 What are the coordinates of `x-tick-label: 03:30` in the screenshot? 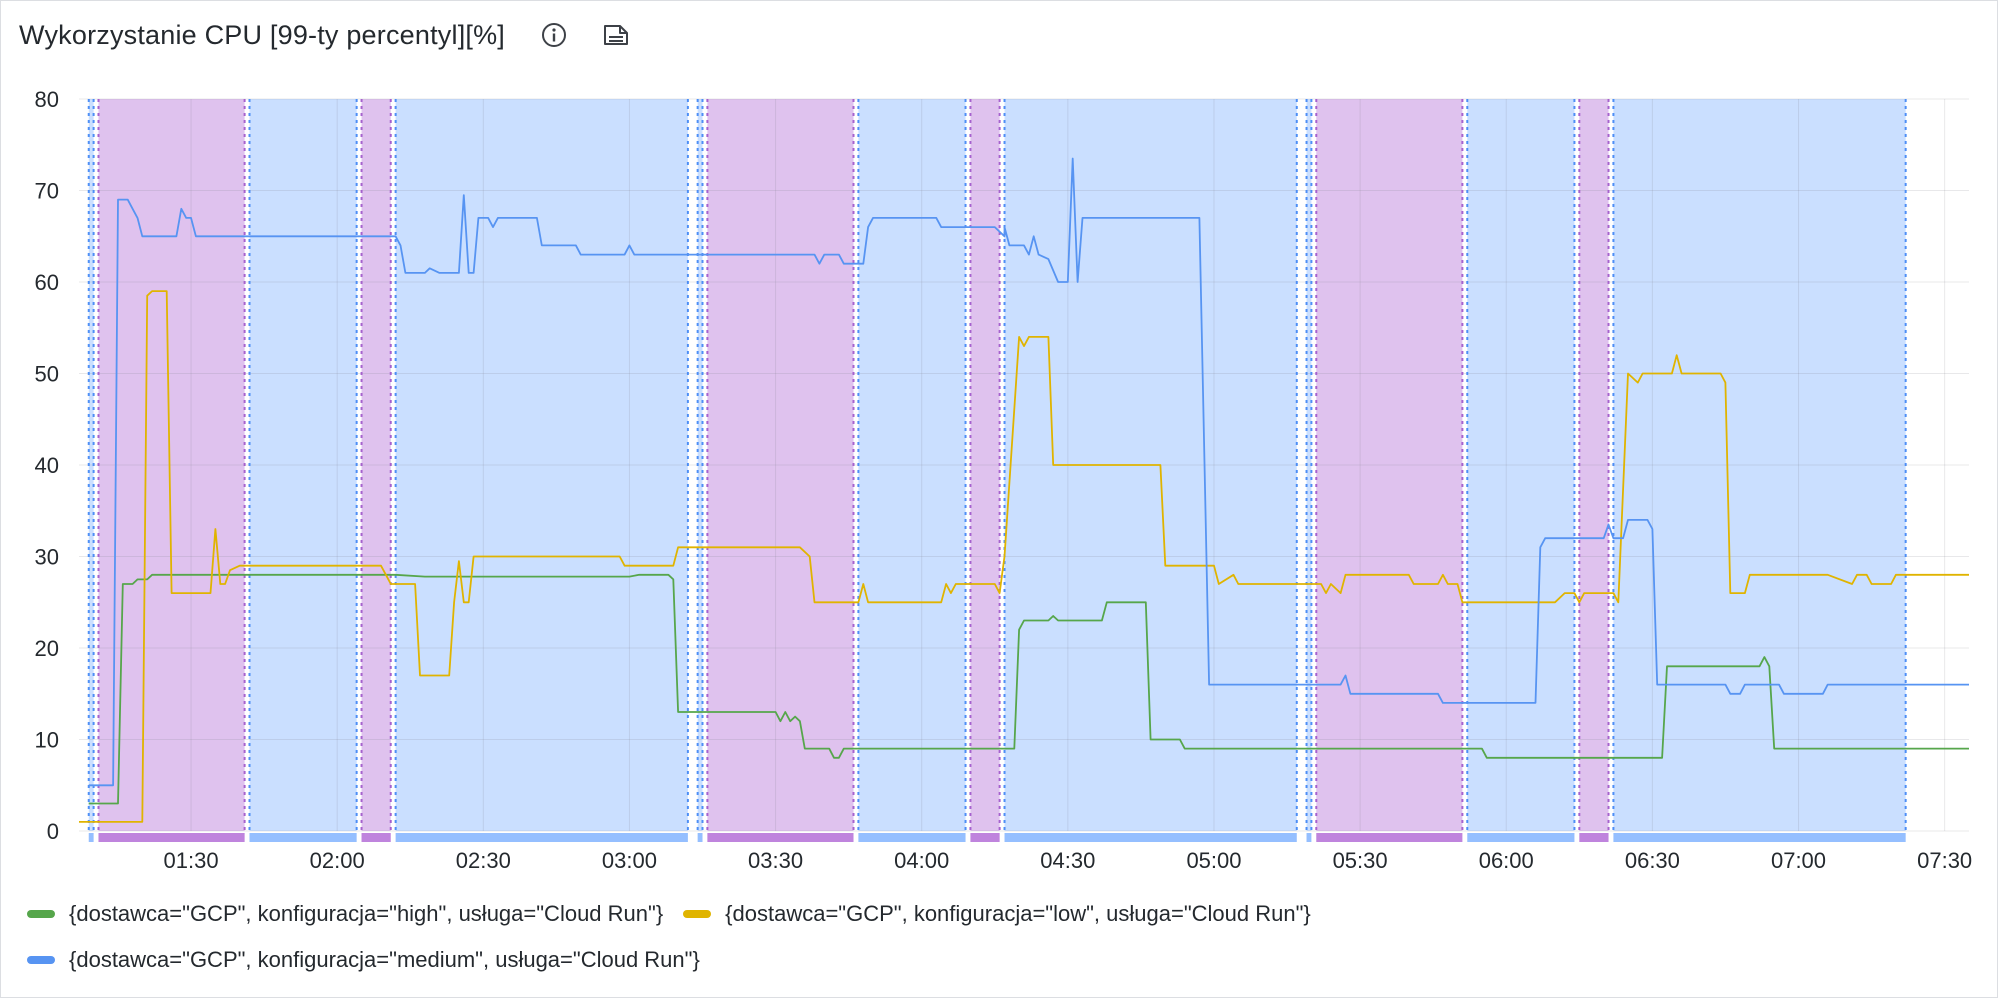 It's located at (775, 860).